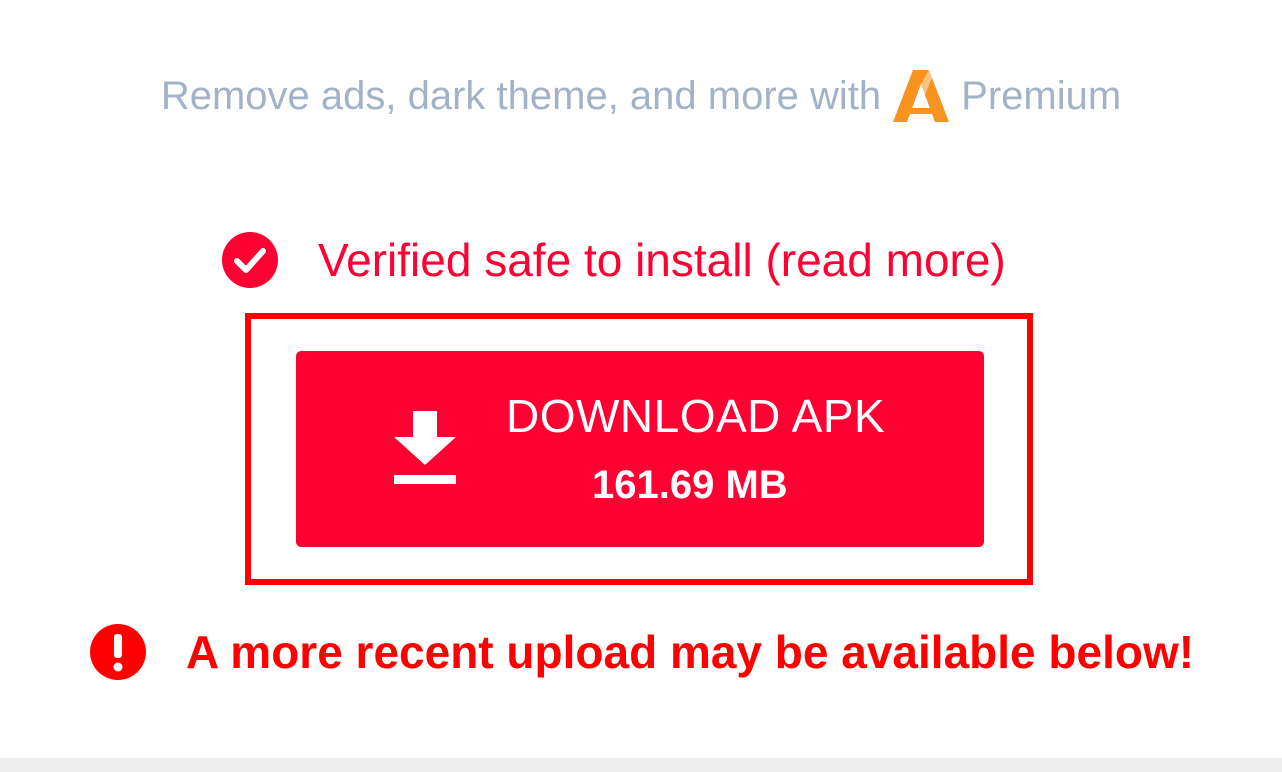 Image resolution: width=1282 pixels, height=772 pixels. Describe the element at coordinates (640, 449) in the screenshot. I see `download-apk-button: DOWNLOAD APK 161.69 MB` at that location.